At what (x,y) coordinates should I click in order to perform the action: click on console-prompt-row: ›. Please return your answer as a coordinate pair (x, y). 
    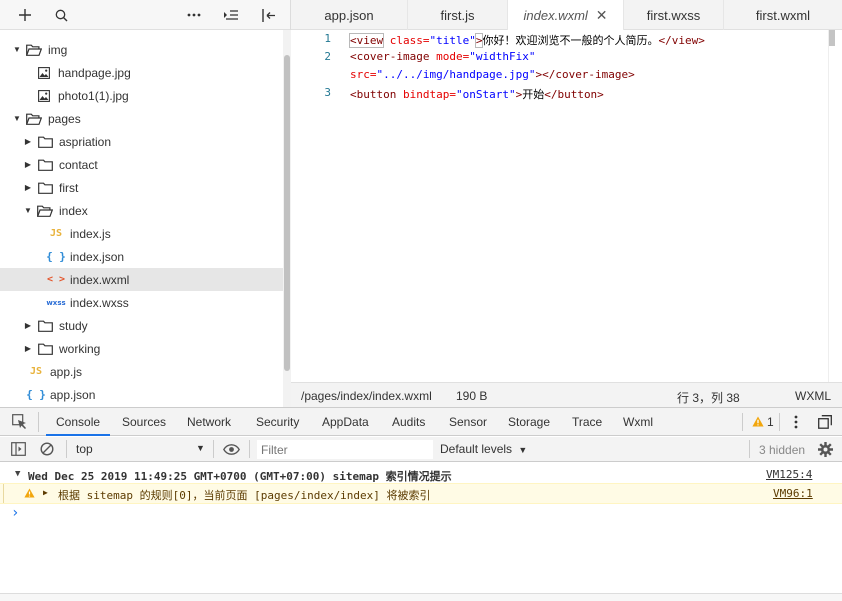
    Looking at the image, I should click on (421, 514).